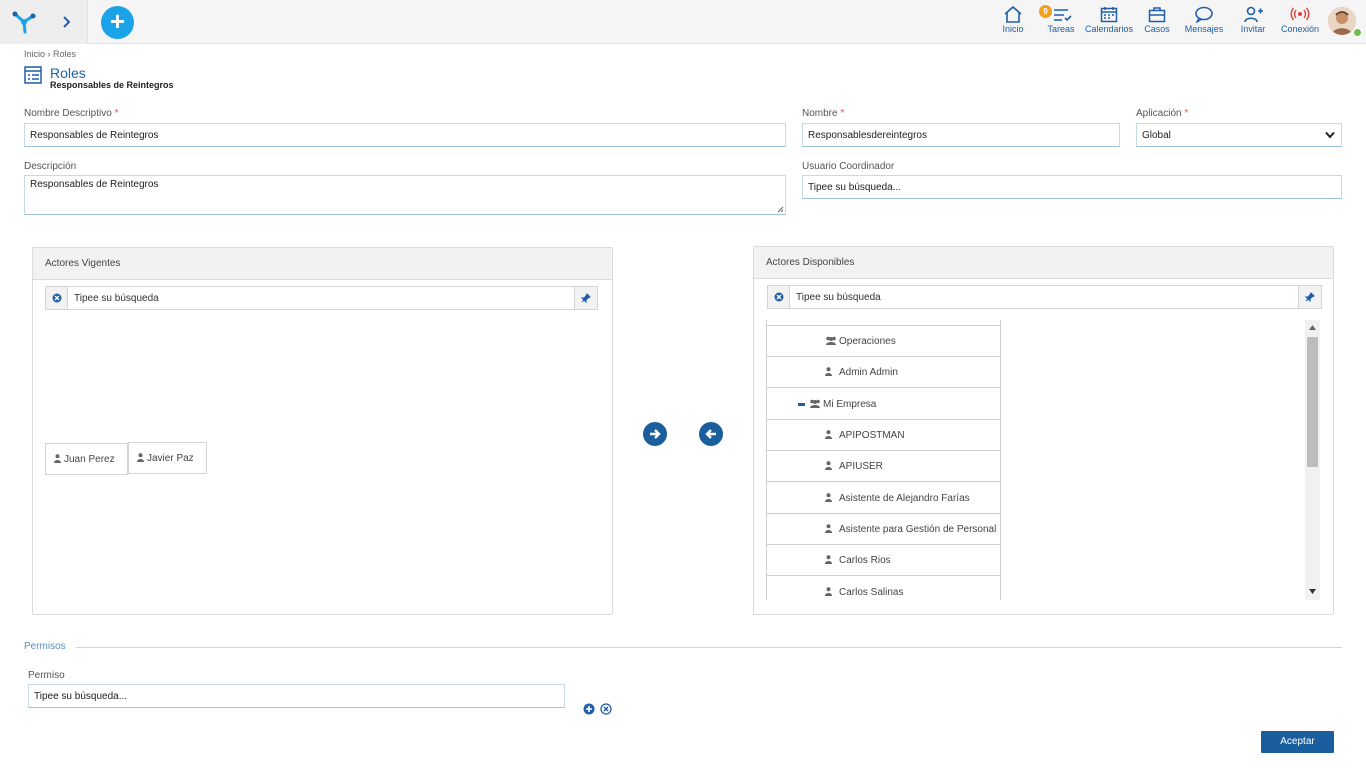 The width and height of the screenshot is (1366, 768). I want to click on list-item: APIUSER, so click(883, 466).